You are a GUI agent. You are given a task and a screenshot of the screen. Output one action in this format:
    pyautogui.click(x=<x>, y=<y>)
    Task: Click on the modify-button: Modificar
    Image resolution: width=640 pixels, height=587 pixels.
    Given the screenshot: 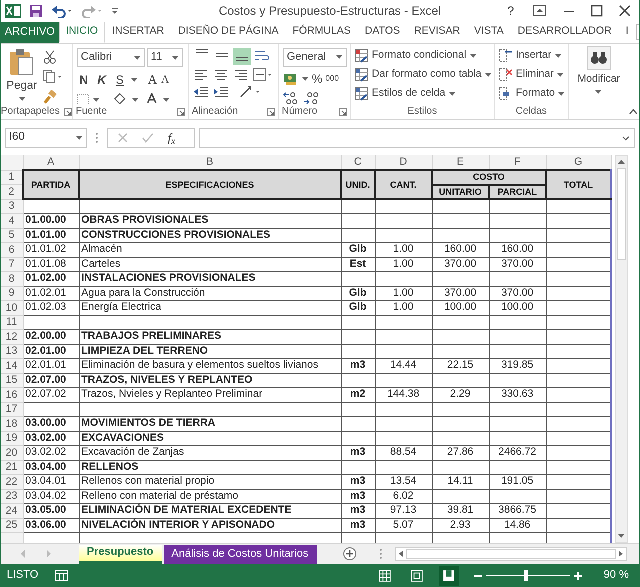 What is the action you would take?
    pyautogui.click(x=599, y=70)
    